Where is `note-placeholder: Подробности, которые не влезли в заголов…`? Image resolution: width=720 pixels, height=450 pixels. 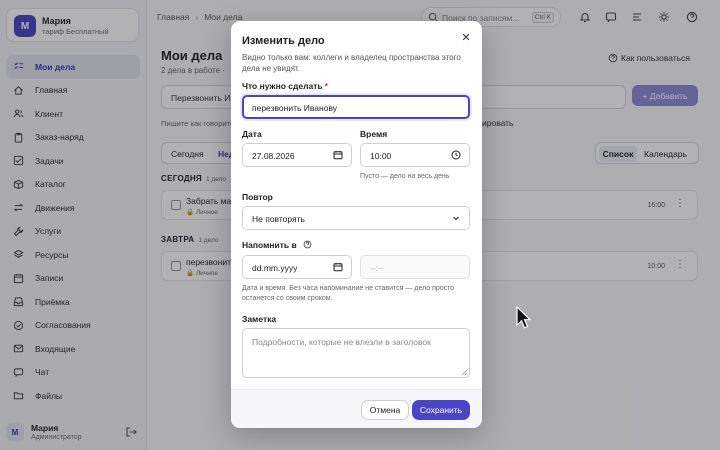 note-placeholder: Подробности, которые не влезли в заголов… is located at coordinates (341, 342).